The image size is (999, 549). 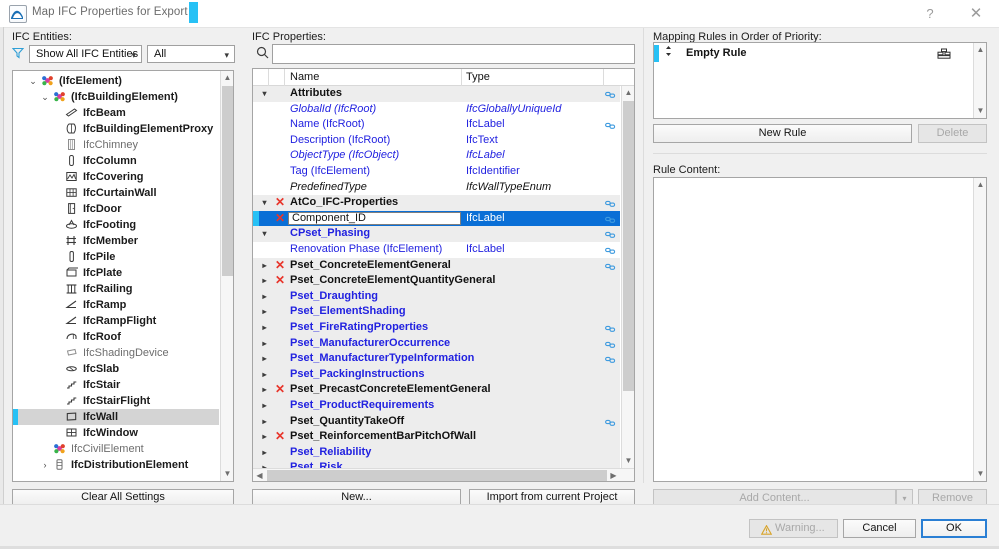 I want to click on tree-item-ifcmember: IfcMember, so click(x=116, y=241).